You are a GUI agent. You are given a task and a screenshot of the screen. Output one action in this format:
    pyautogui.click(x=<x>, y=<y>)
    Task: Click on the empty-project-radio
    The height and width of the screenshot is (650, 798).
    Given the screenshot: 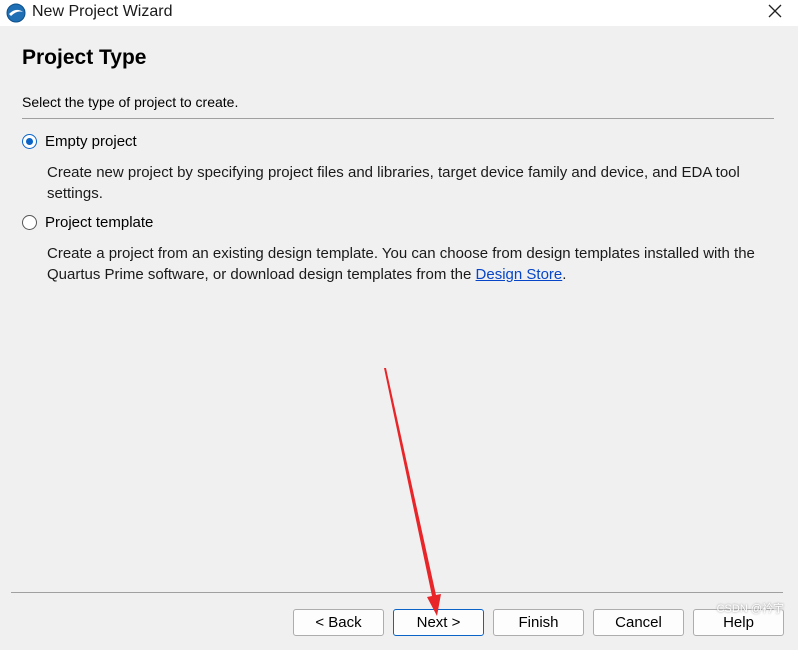 What is the action you would take?
    pyautogui.click(x=29, y=141)
    